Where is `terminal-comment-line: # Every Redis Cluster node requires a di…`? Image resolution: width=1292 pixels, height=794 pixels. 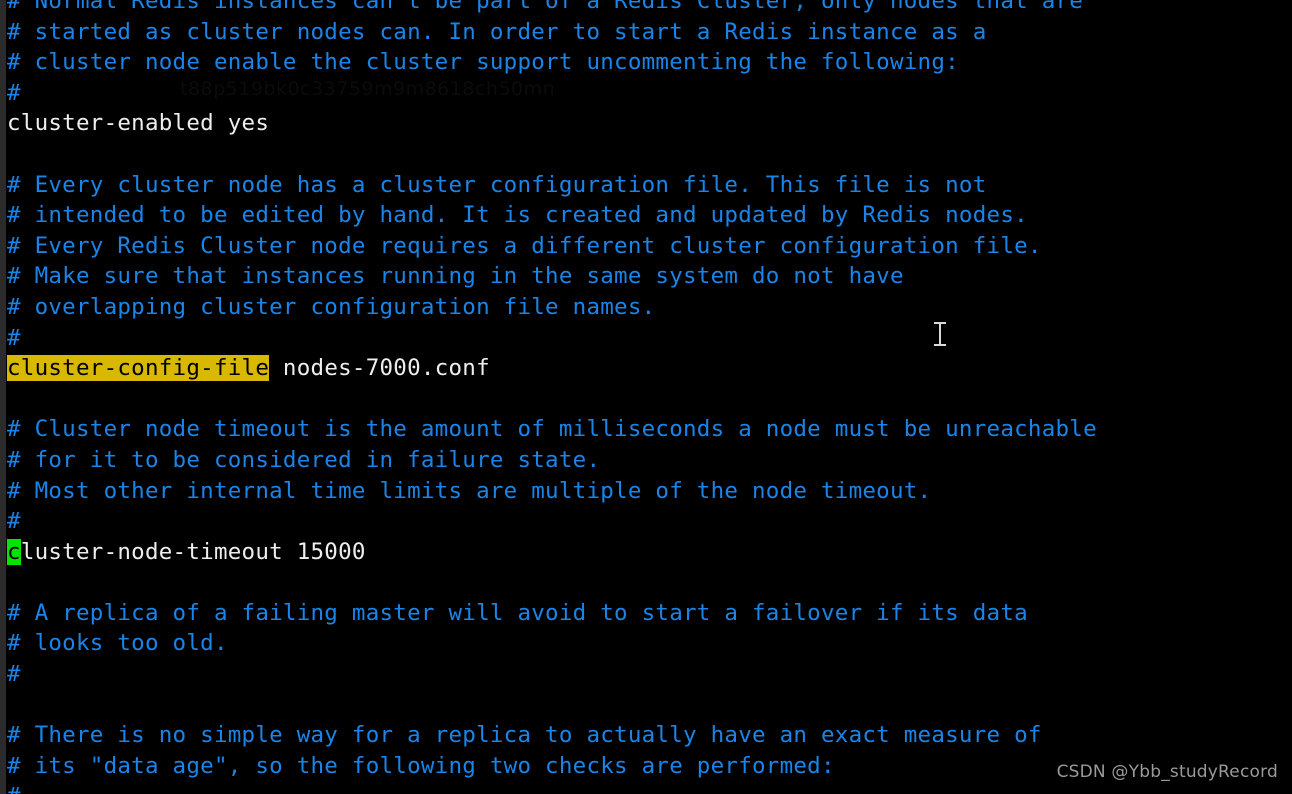 terminal-comment-line: # Every Redis Cluster node requires a di… is located at coordinates (524, 245).